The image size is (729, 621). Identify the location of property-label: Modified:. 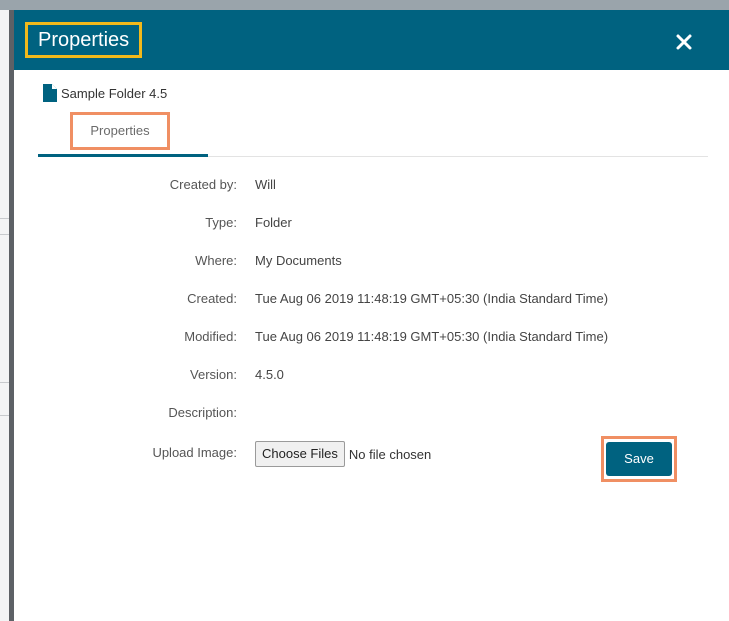
(210, 336).